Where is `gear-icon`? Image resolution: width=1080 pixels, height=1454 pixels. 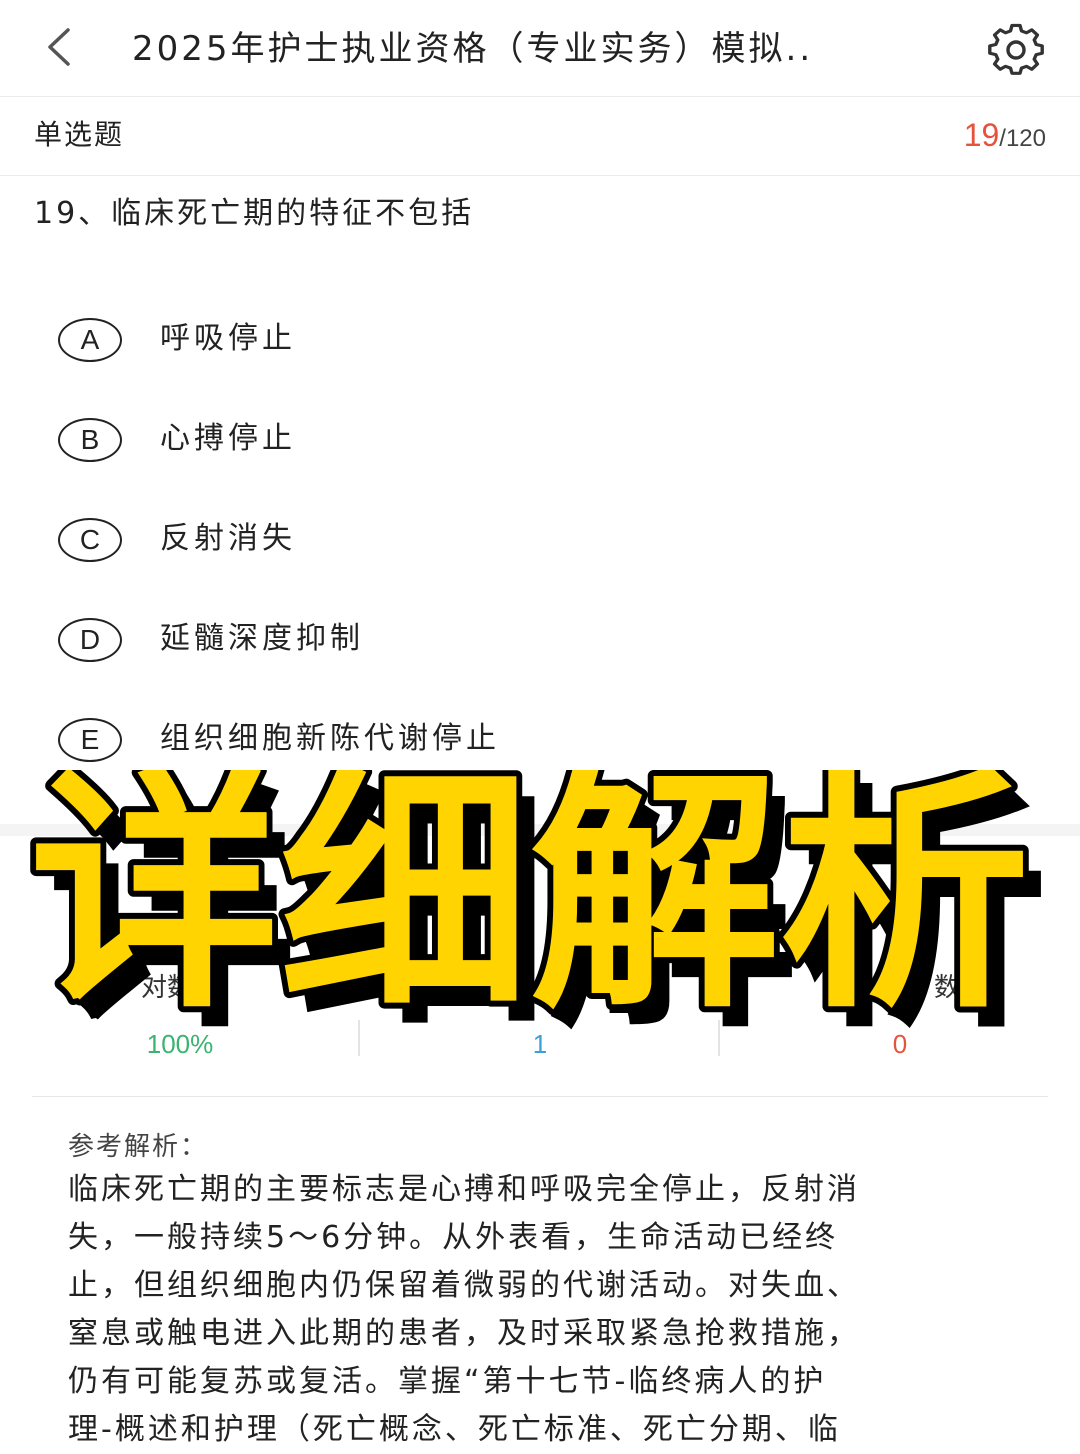 gear-icon is located at coordinates (1016, 50).